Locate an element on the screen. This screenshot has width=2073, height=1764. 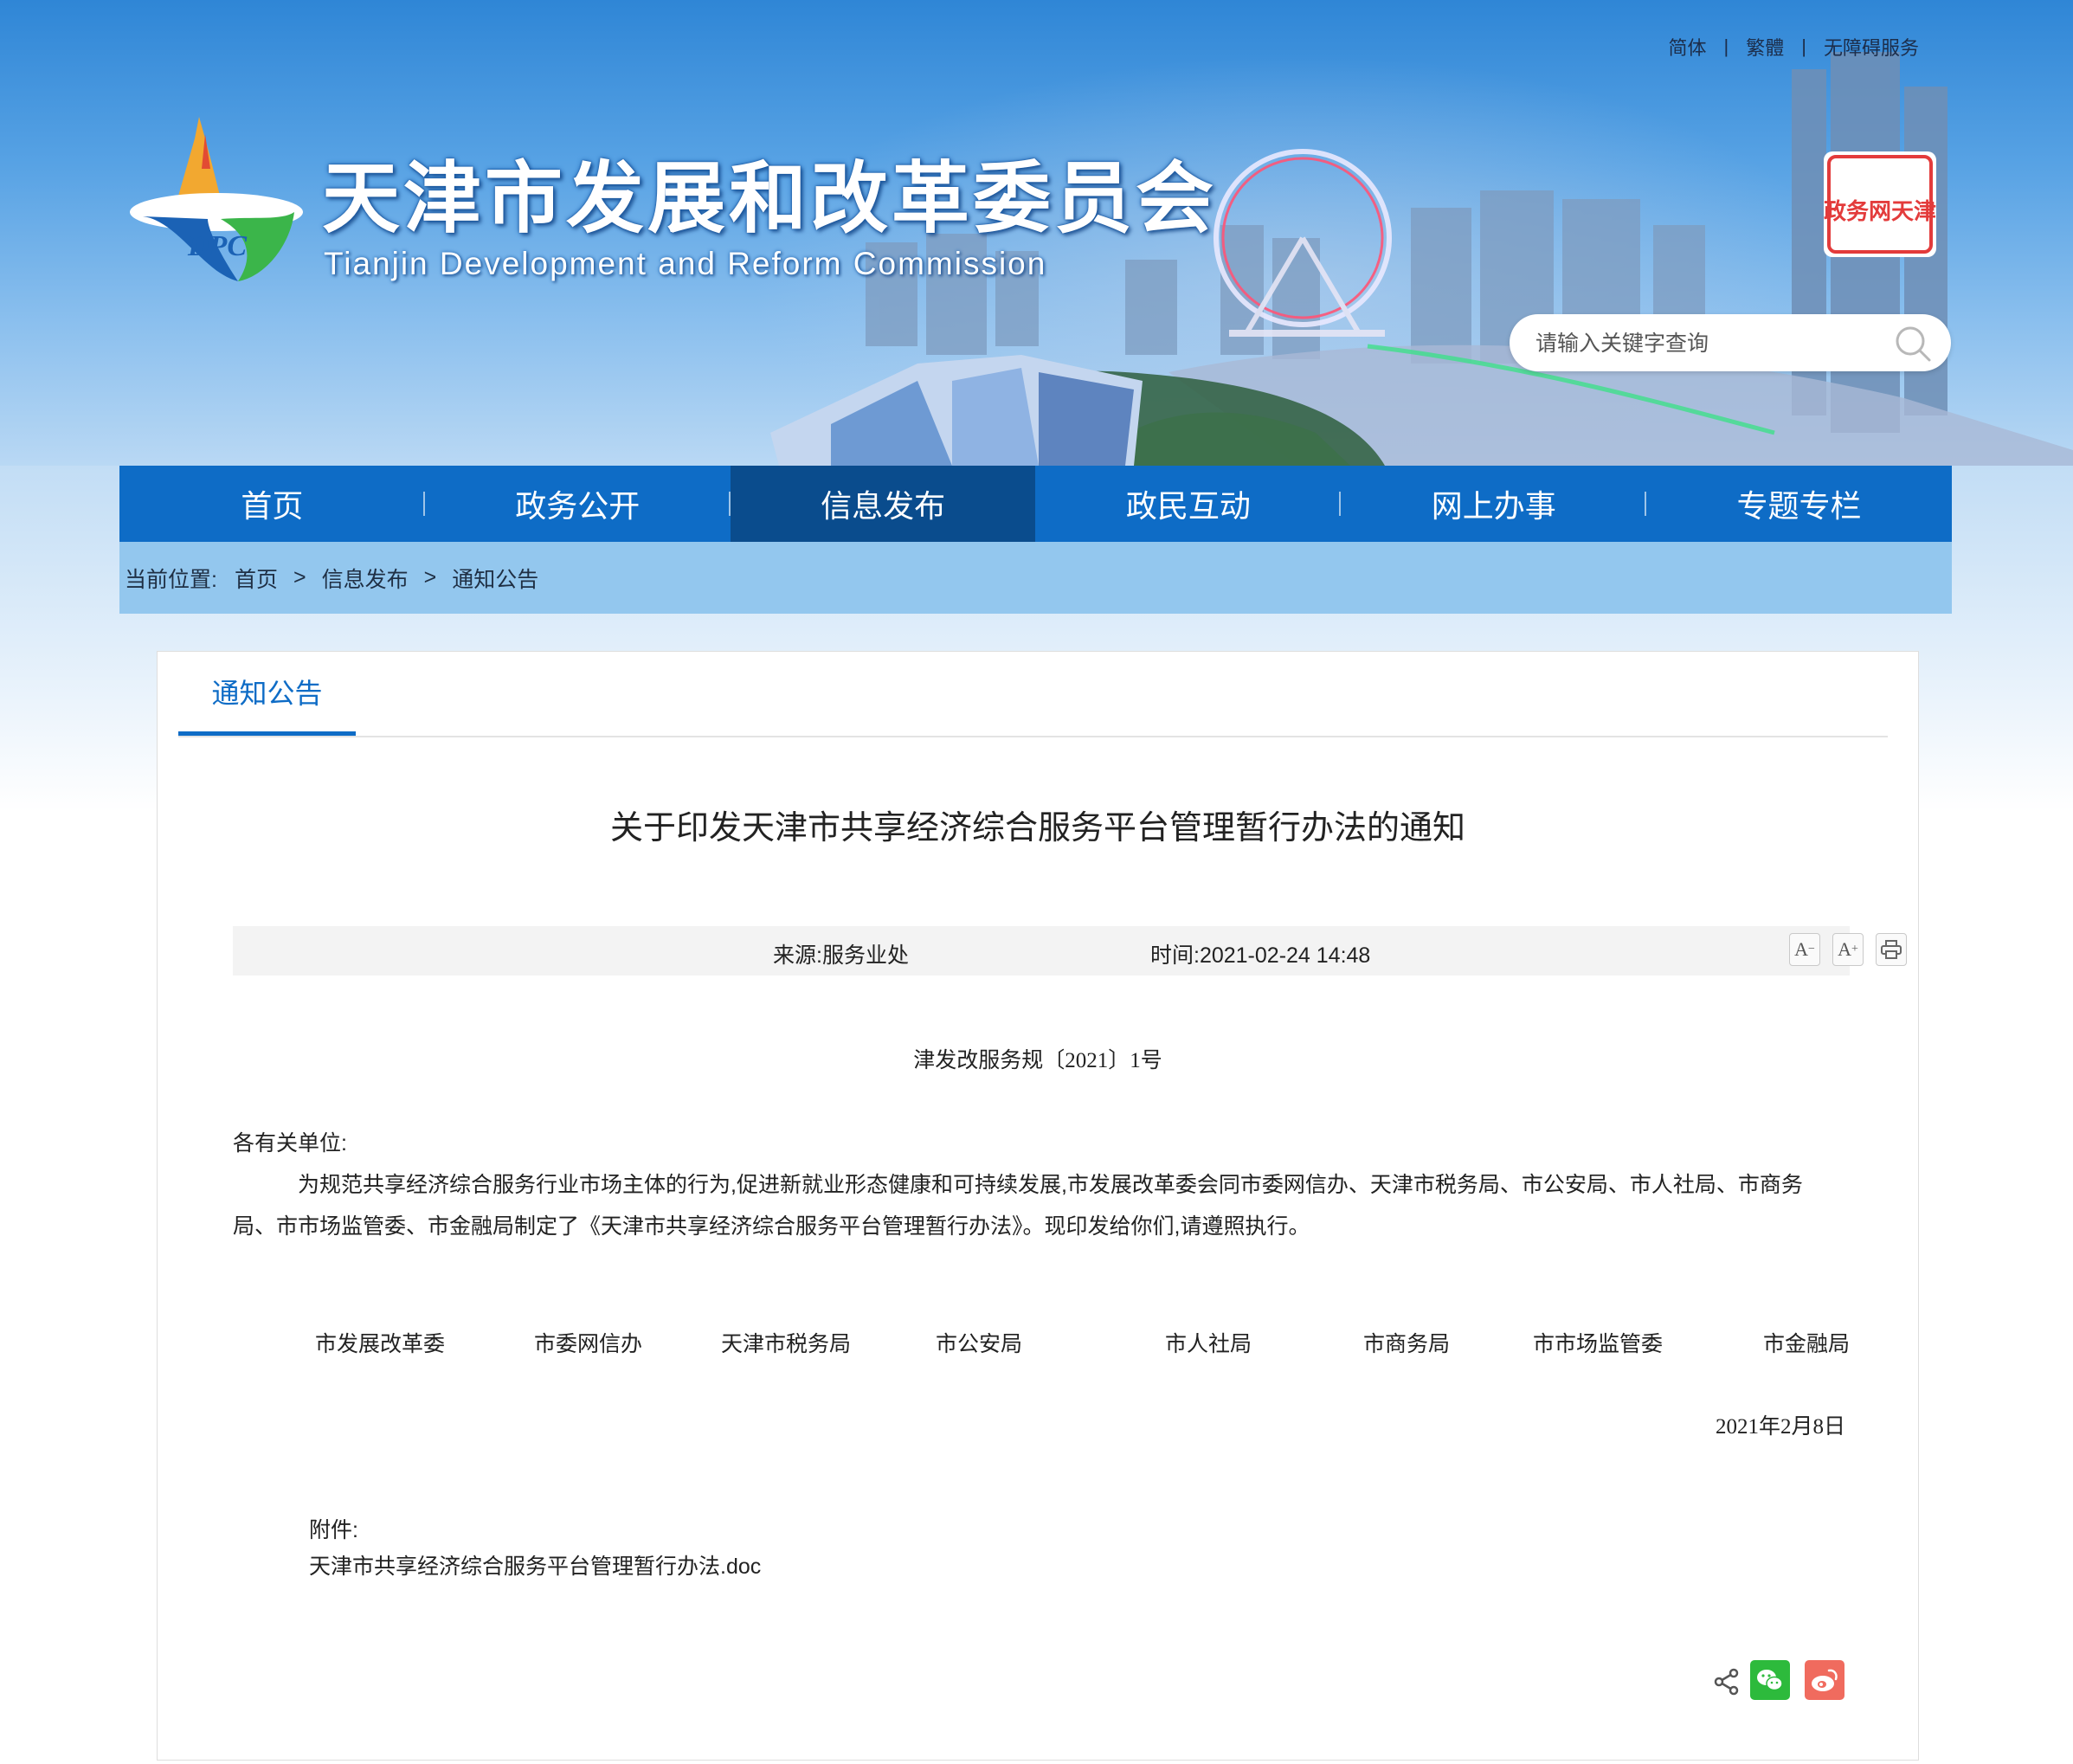
article-meta-bar: 来源:服务业处 时间:2021-02-24 14:48 A − A + is located at coordinates (1070, 950).